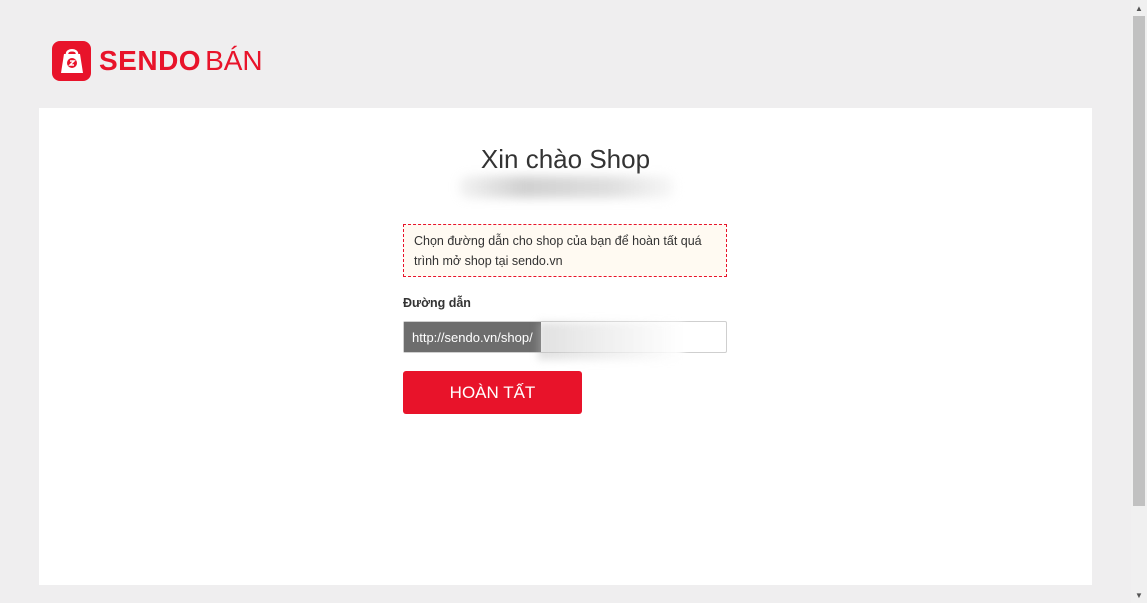 The height and width of the screenshot is (603, 1147). What do you see at coordinates (565, 159) in the screenshot?
I see `greeting-title: Xin chào Shop` at bounding box center [565, 159].